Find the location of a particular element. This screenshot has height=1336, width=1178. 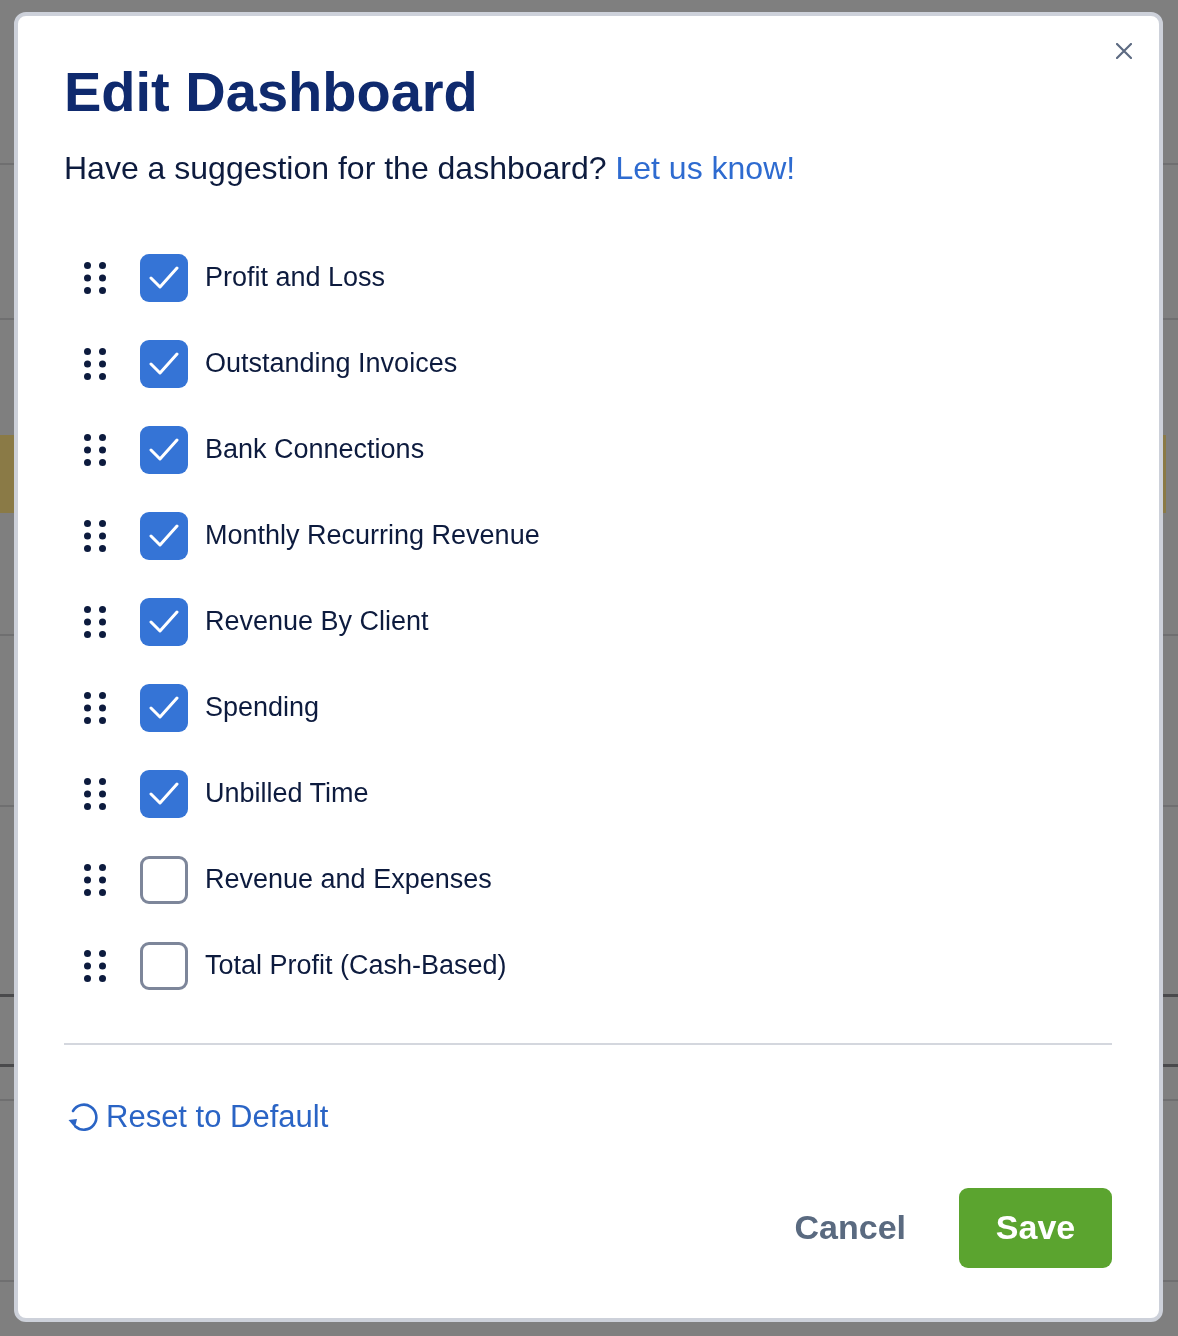

close-icon is located at coordinates (1124, 51).